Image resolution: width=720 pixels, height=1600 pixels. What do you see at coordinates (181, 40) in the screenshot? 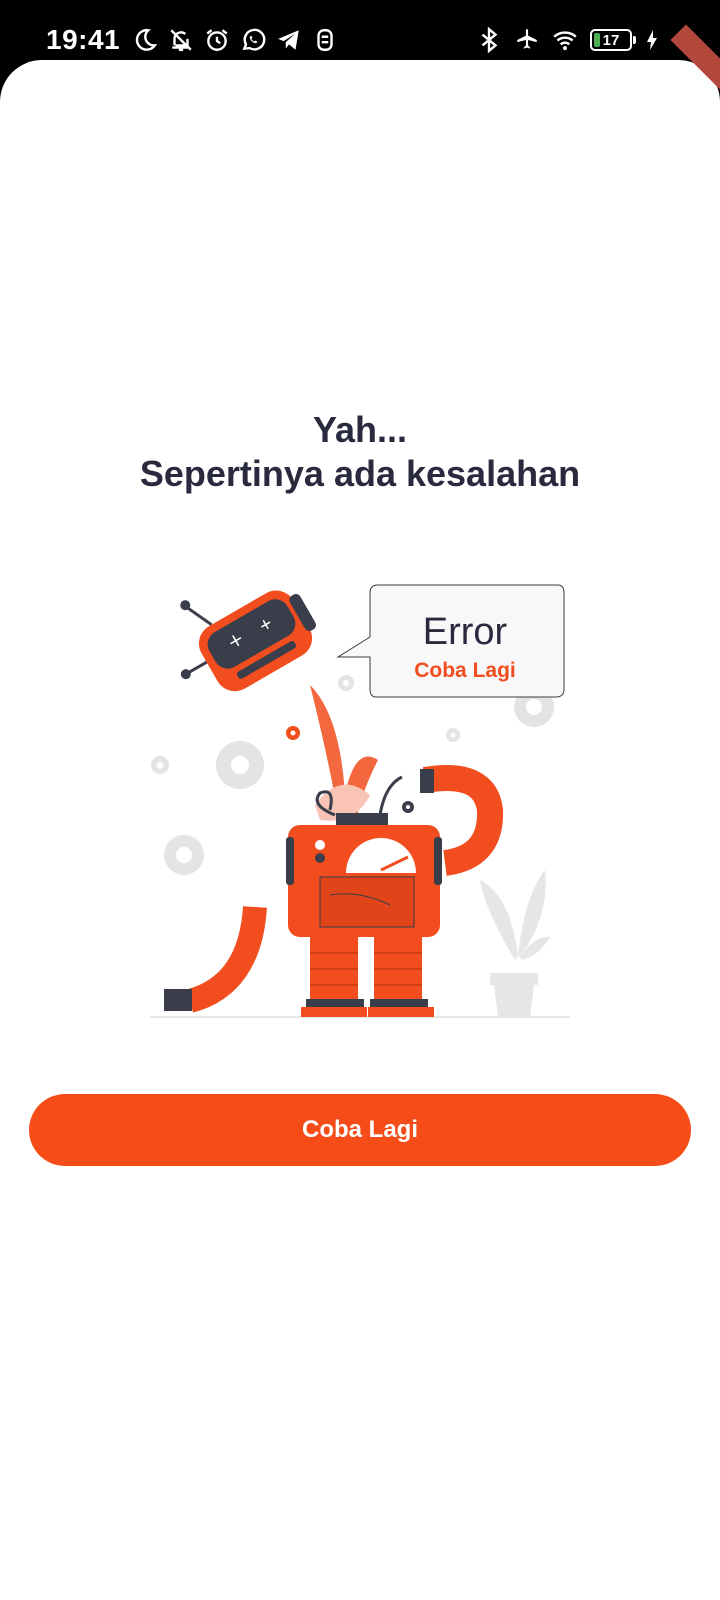
I see `bell-off-icon` at bounding box center [181, 40].